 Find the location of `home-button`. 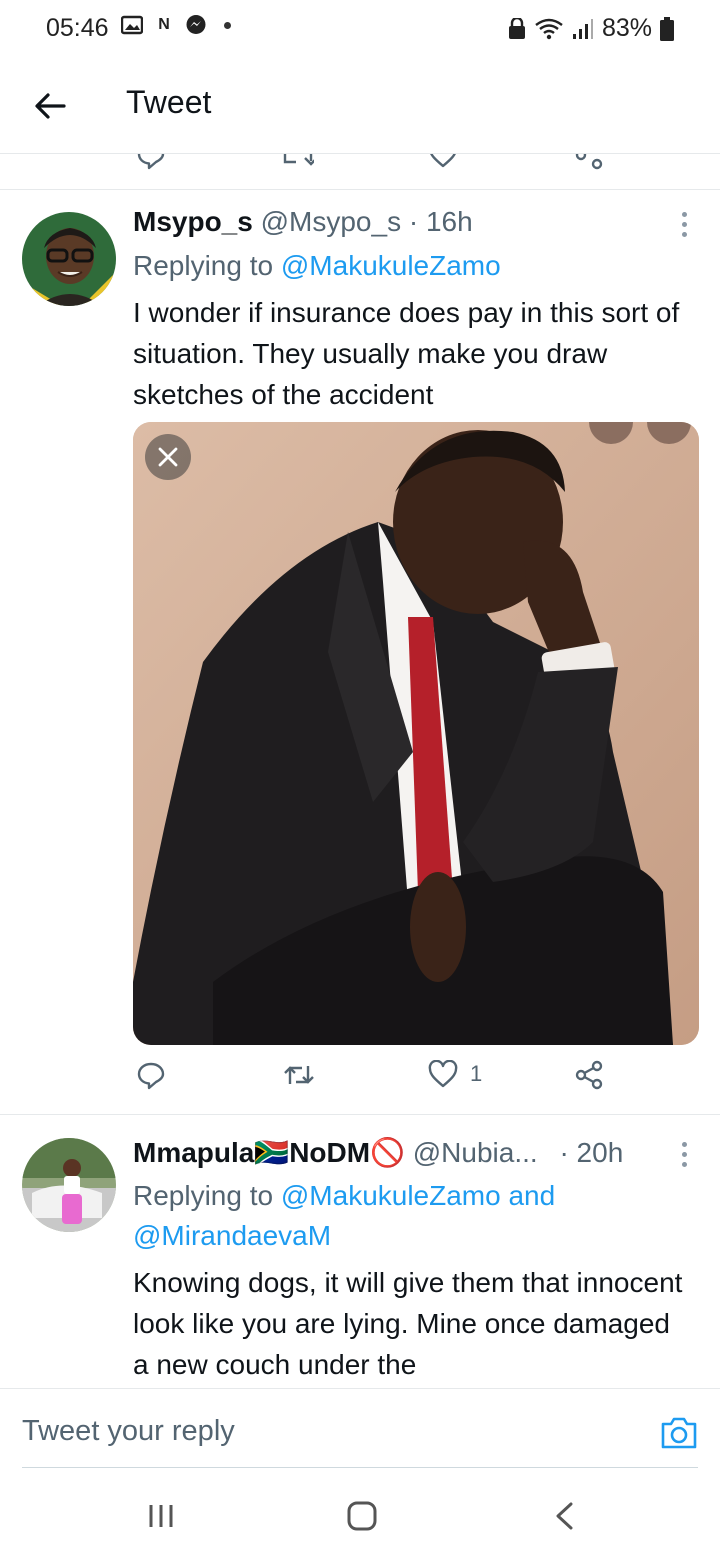

home-button is located at coordinates (362, 1516).